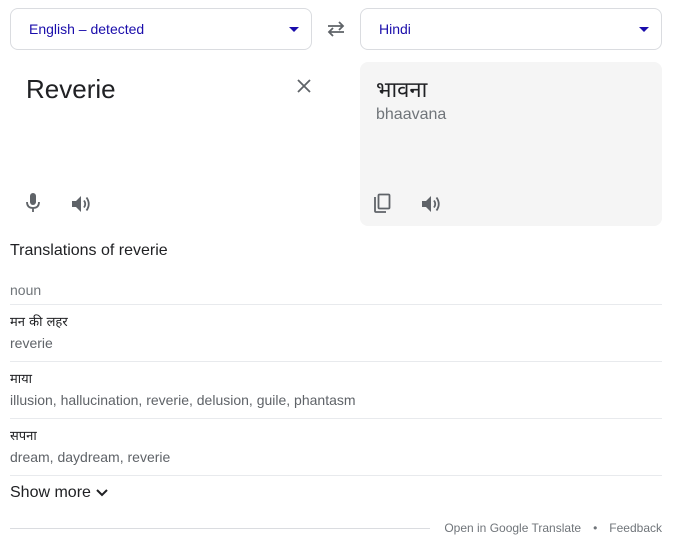 The height and width of the screenshot is (552, 676). I want to click on translation-text: भावना, so click(402, 90).